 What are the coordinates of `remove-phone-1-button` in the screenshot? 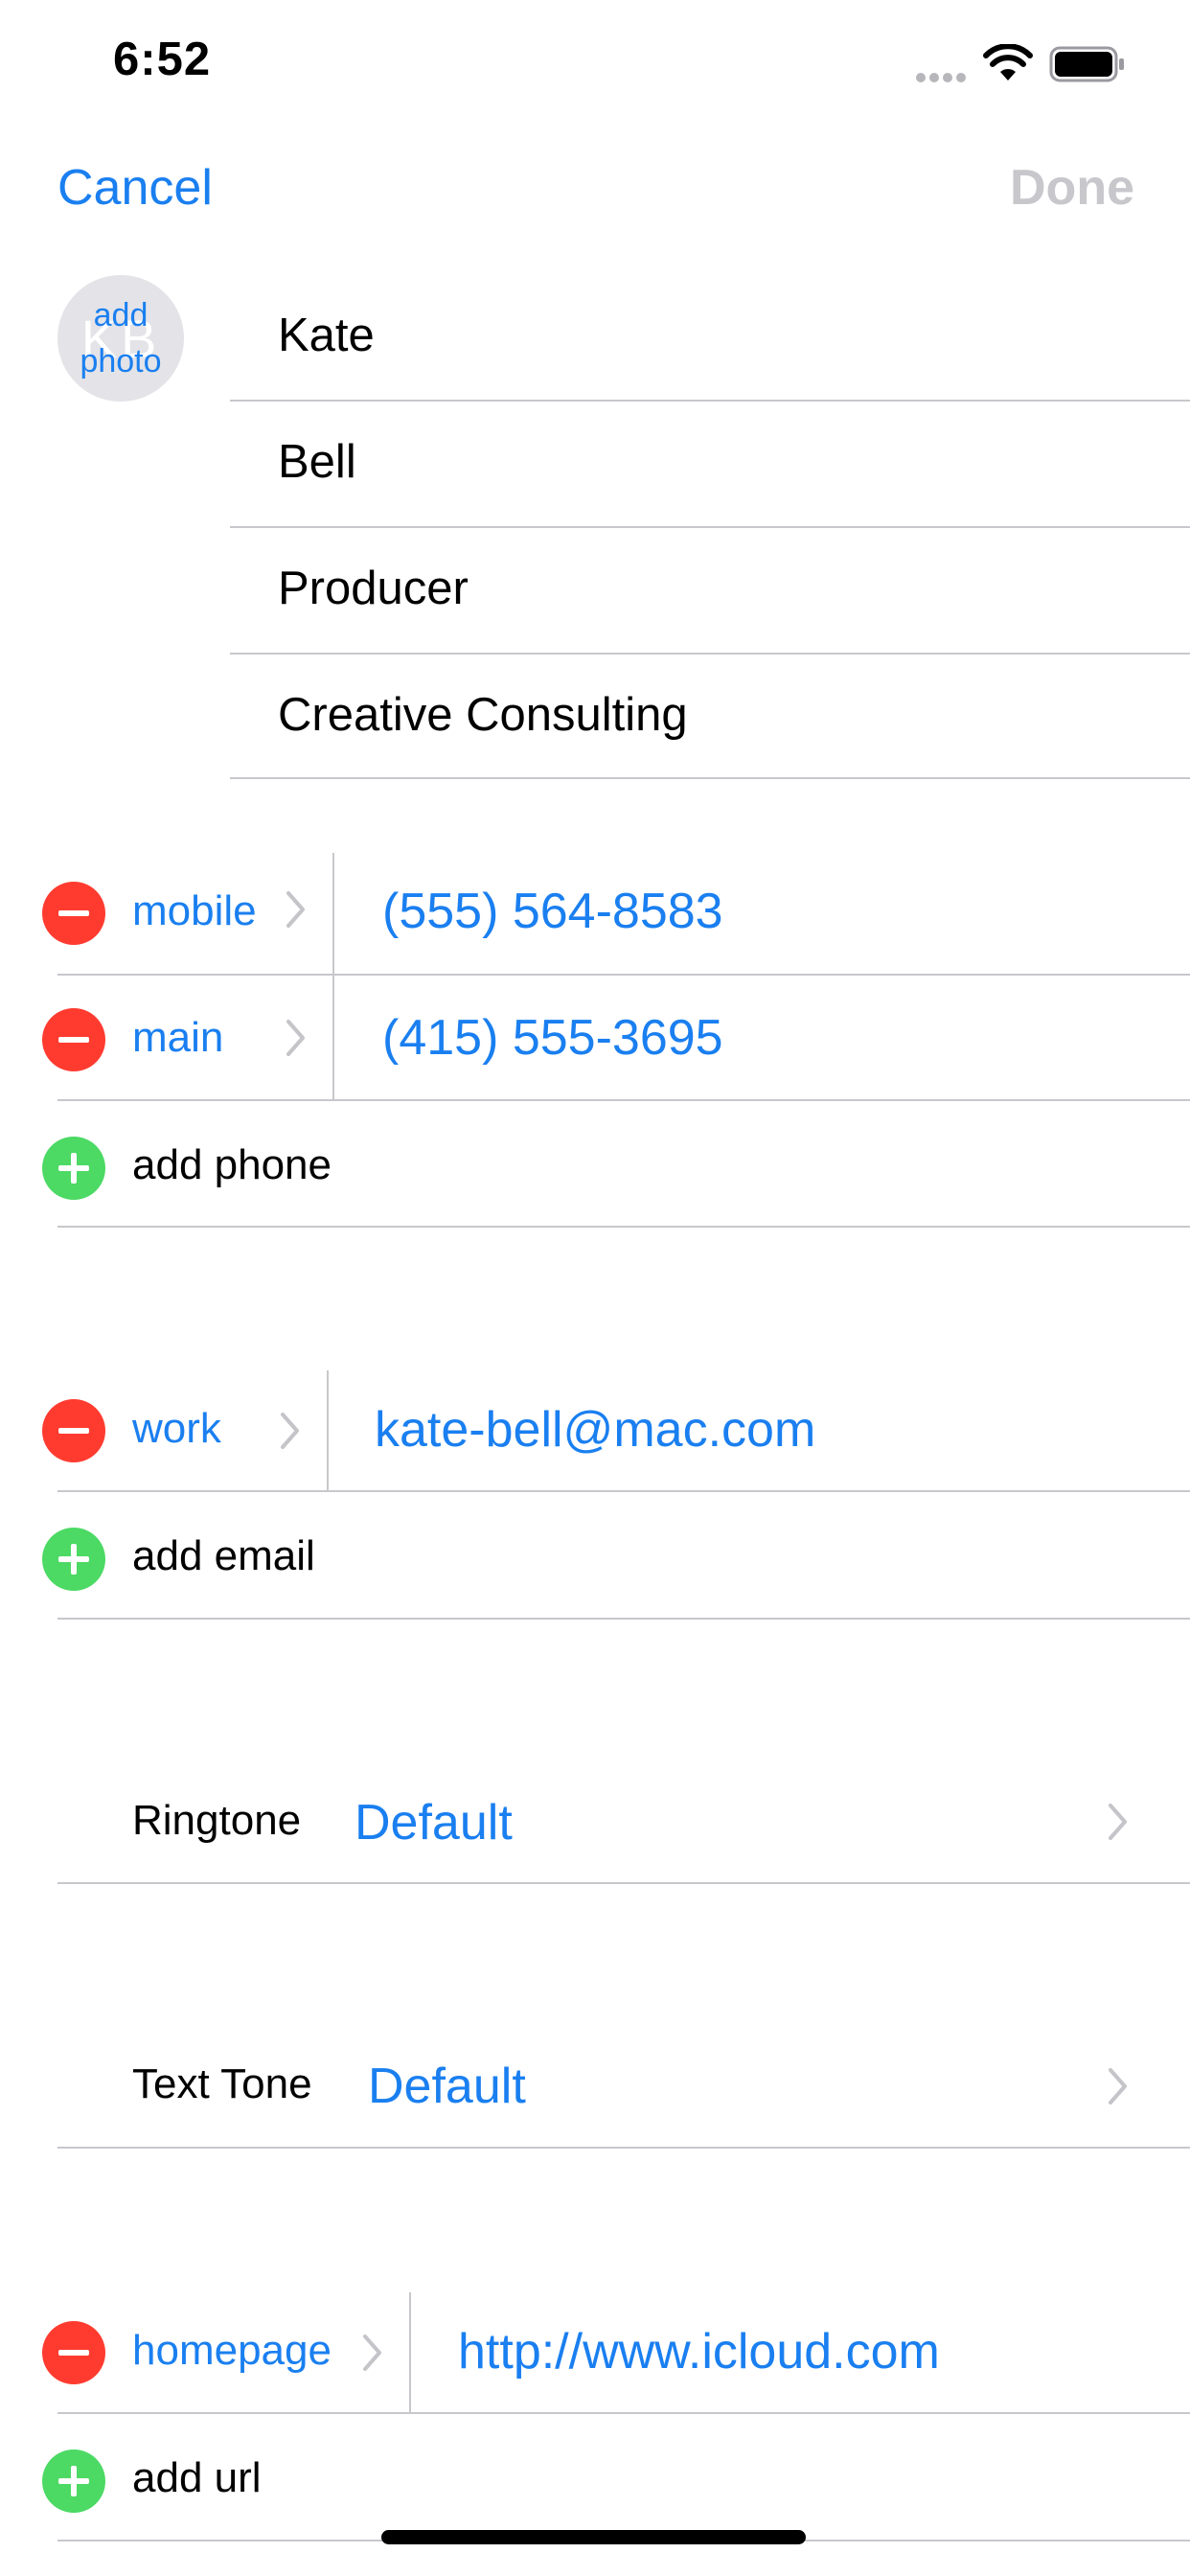 It's located at (74, 913).